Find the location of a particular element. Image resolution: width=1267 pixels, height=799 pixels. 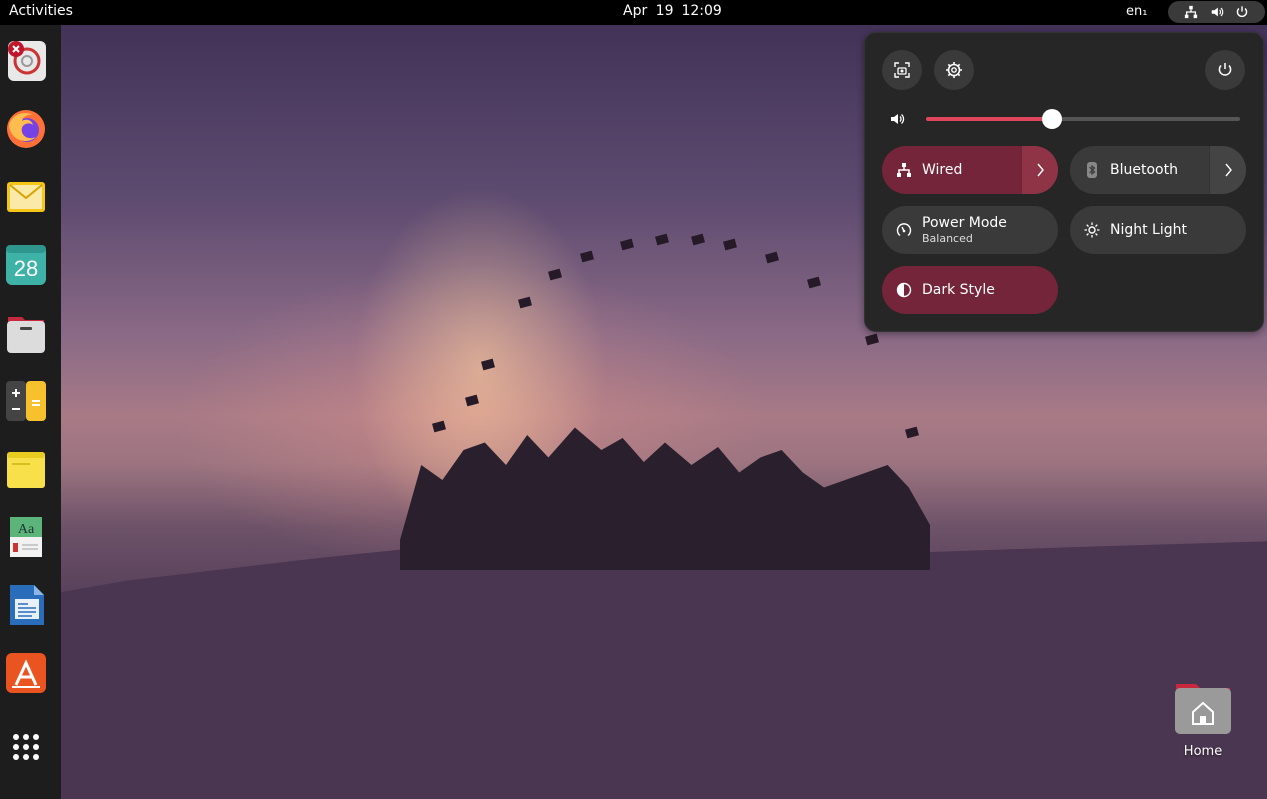

calendar-icon: 28 is located at coordinates (26, 265).